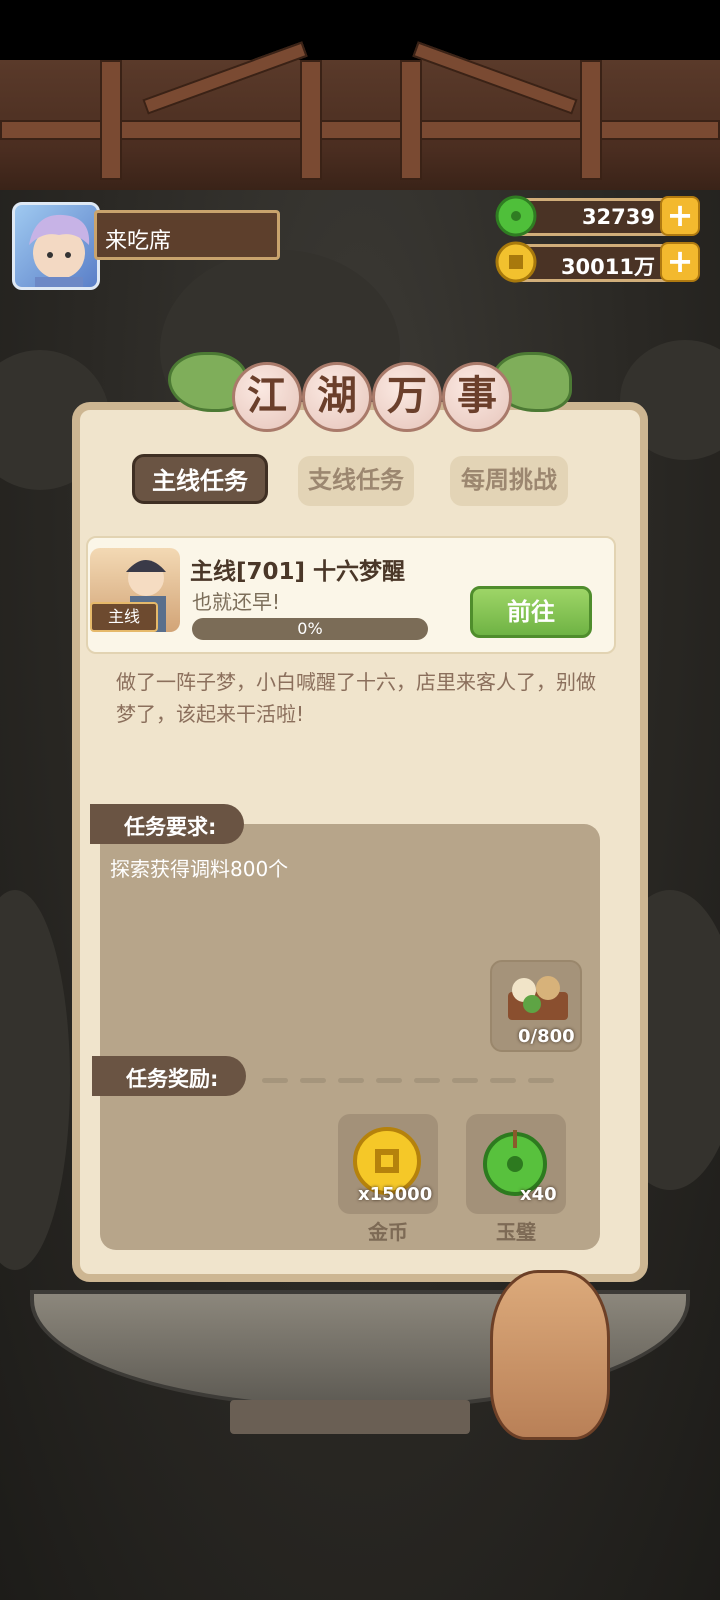  Describe the element at coordinates (187, 235) in the screenshot. I see `player-name: 来吃席` at that location.